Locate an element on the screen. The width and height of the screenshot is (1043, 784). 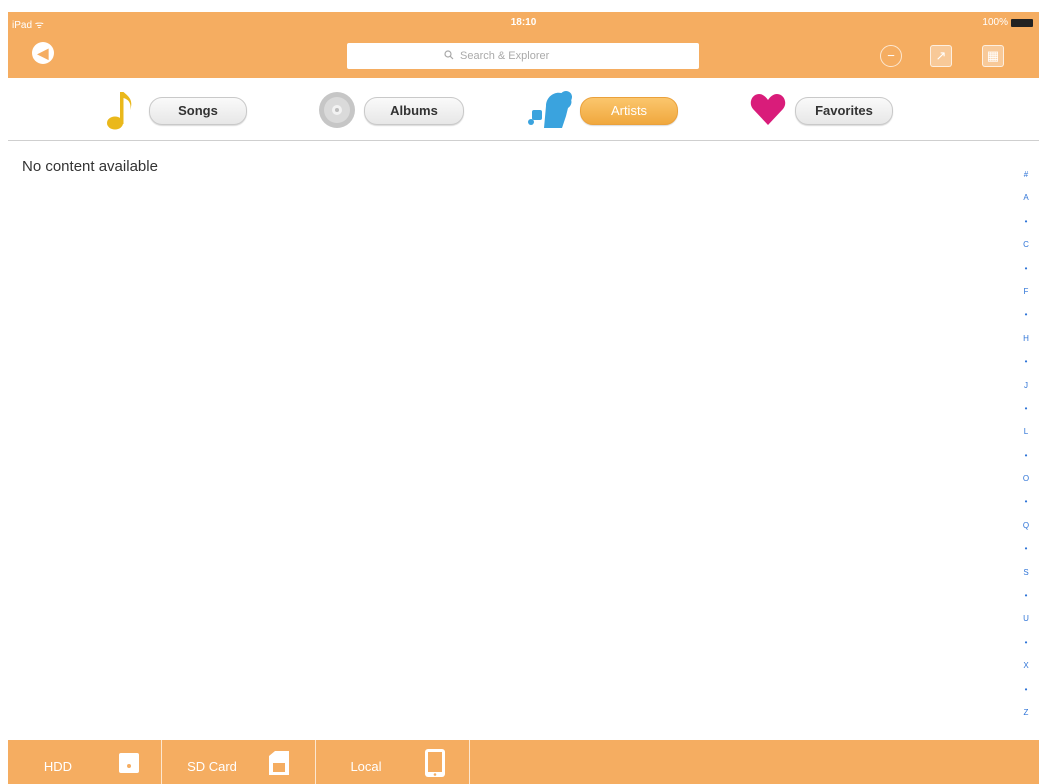
tab-albums: Albums is located at coordinates (414, 111).